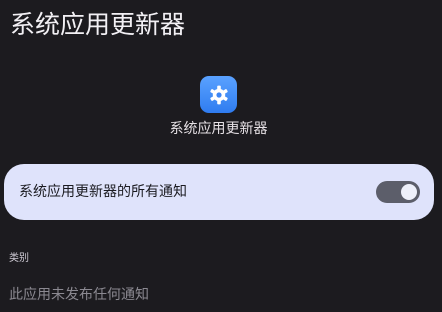 The width and height of the screenshot is (442, 312). I want to click on no-notifications-text: 此应用未发布任何通知, so click(79, 295).